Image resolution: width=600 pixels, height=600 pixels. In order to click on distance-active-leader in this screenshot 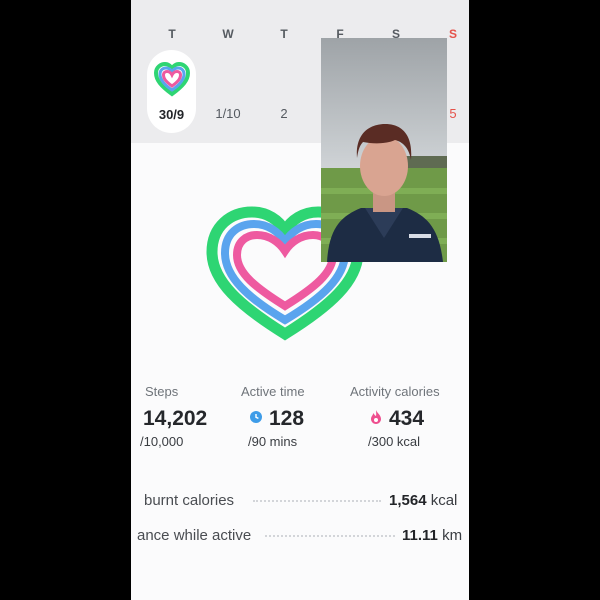, I will do `click(330, 536)`.